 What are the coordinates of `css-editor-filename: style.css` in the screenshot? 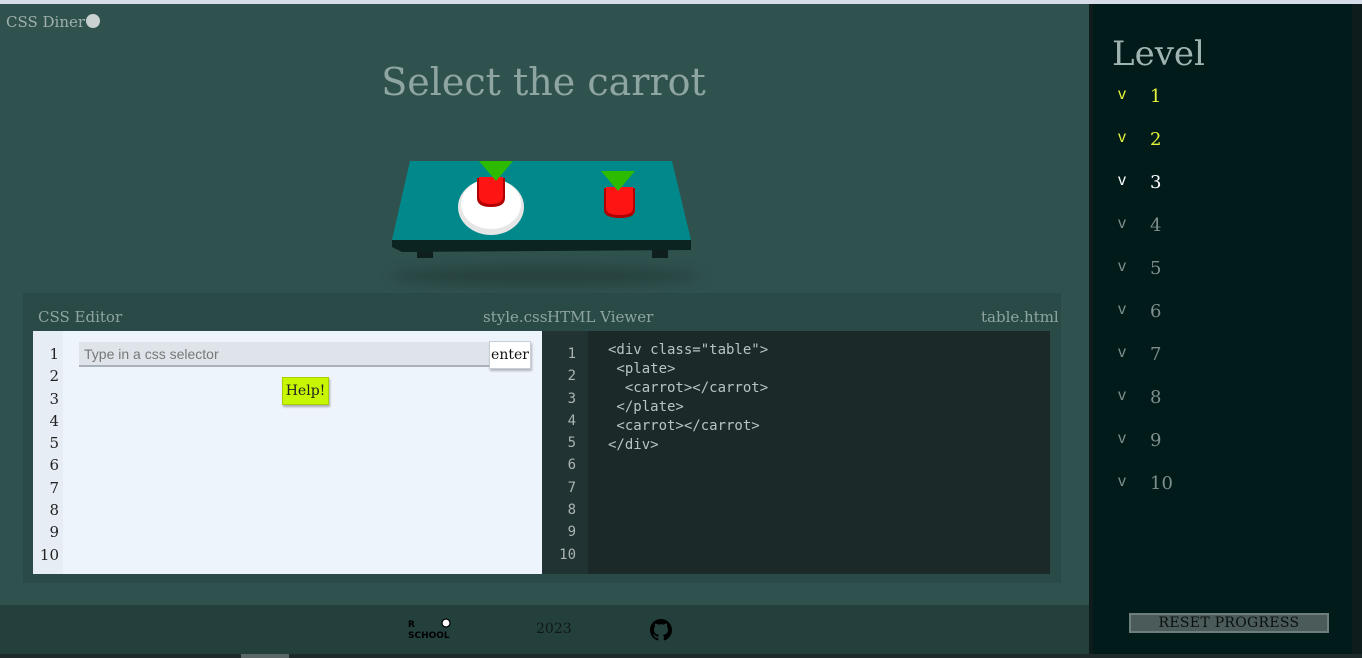 It's located at (515, 317).